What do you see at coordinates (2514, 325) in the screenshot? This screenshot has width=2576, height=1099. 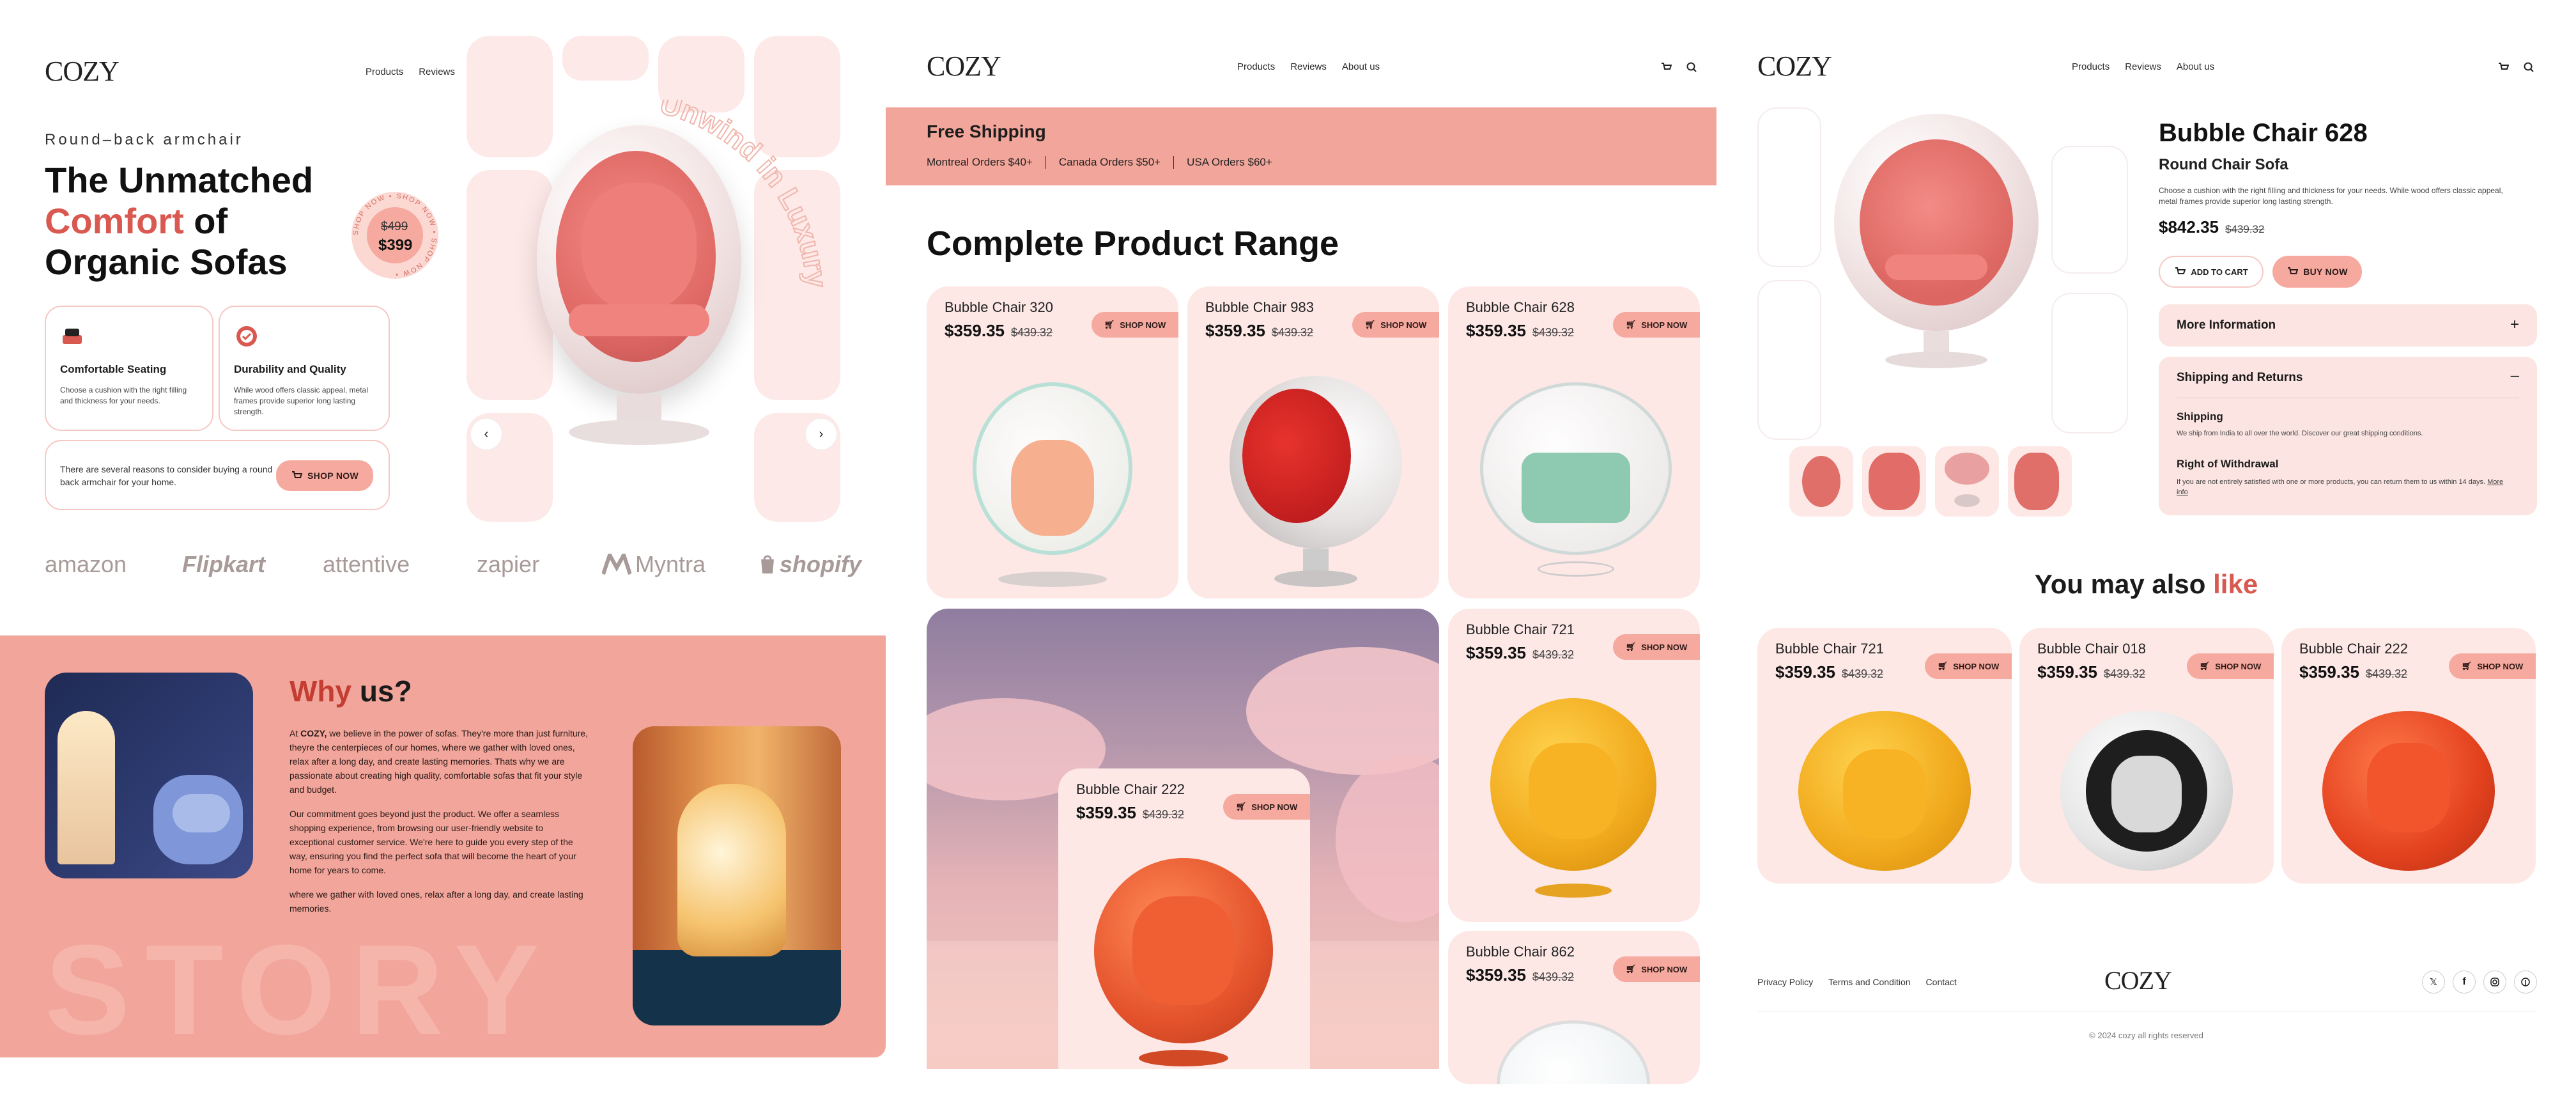 I see `plus-icon: +` at bounding box center [2514, 325].